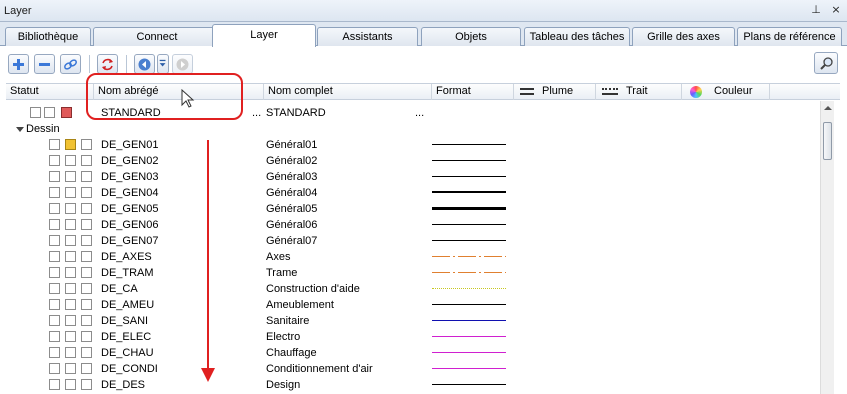 The image size is (847, 394). Describe the element at coordinates (826, 63) in the screenshot. I see `search-button` at that location.